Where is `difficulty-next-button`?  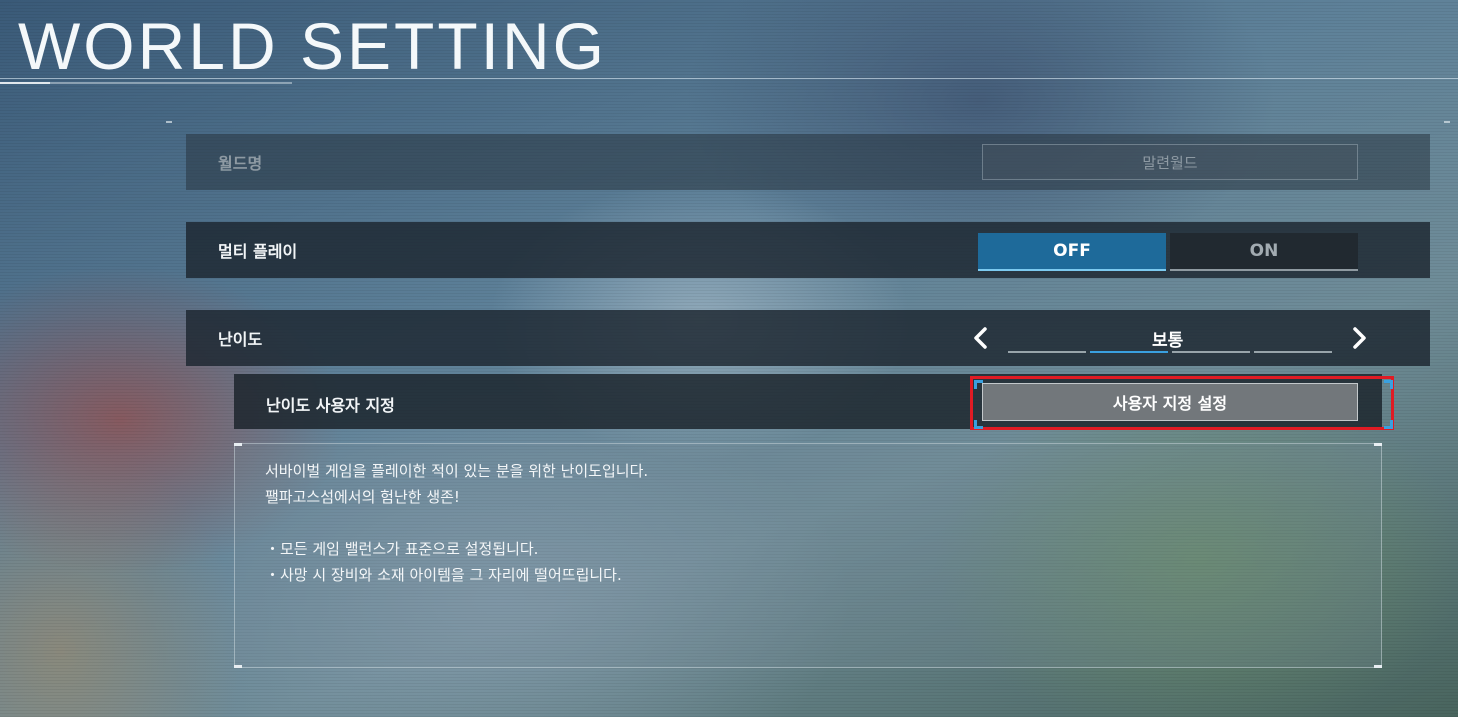 difficulty-next-button is located at coordinates (1359, 338).